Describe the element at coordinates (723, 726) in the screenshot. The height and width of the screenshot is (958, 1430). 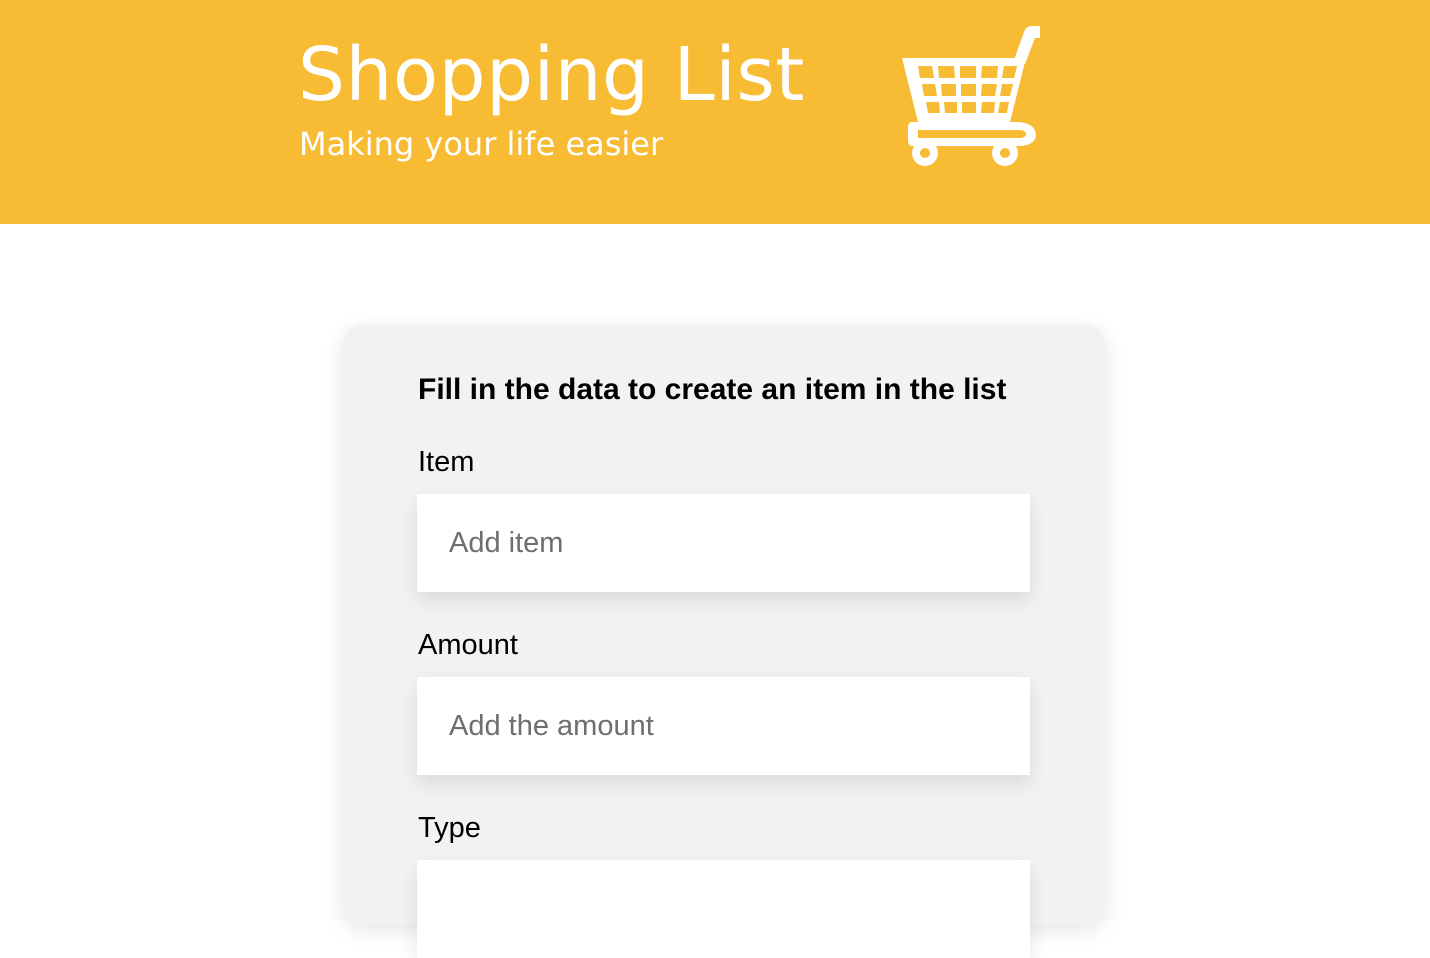
I see `amount-input` at that location.